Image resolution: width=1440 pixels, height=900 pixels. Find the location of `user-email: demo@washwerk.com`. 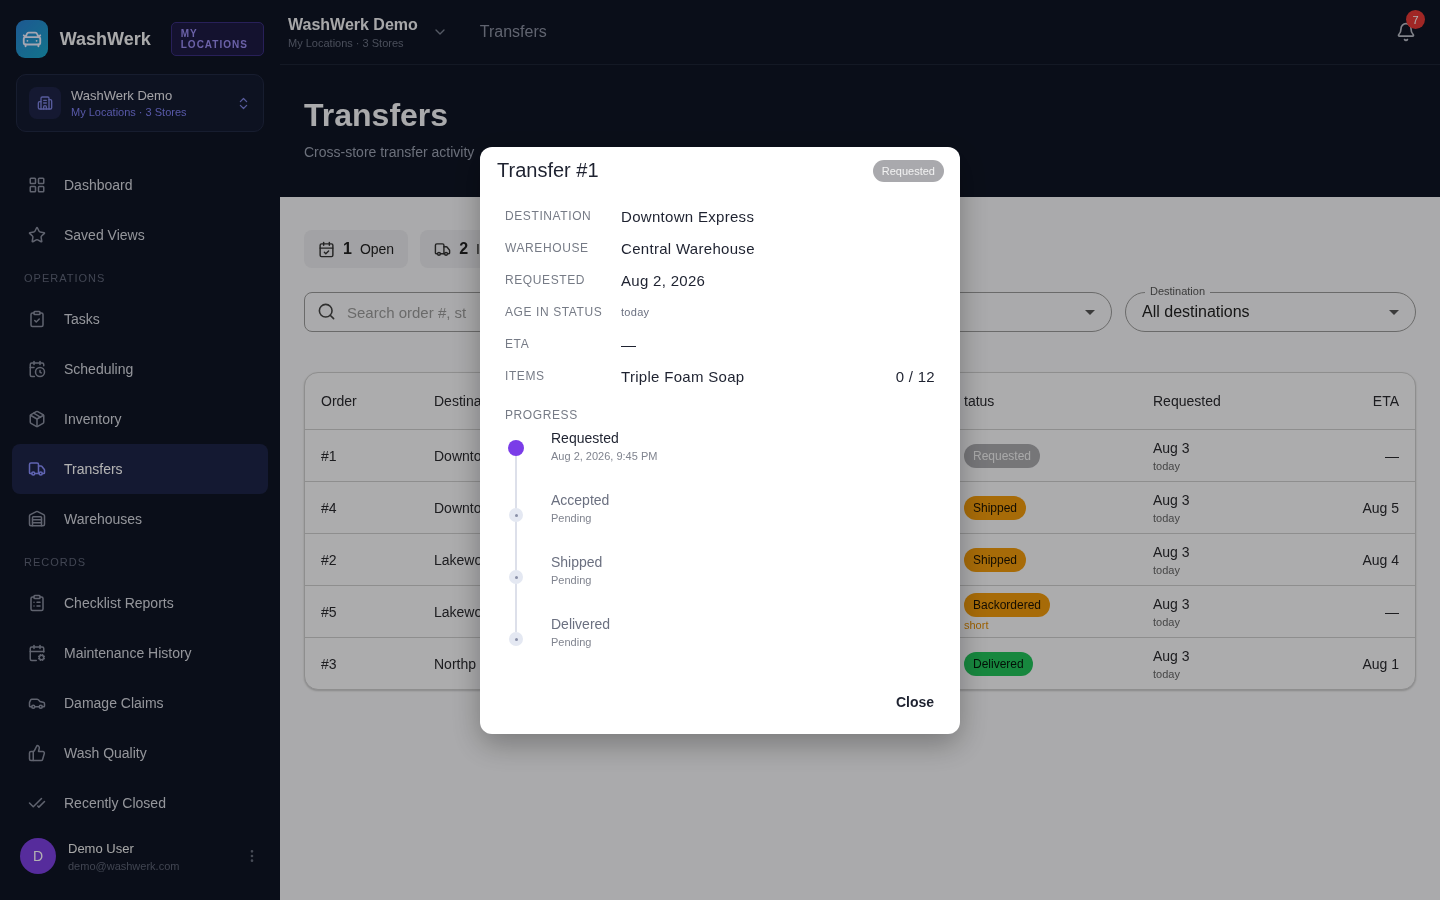

user-email: demo@washwerk.com is located at coordinates (124, 865).